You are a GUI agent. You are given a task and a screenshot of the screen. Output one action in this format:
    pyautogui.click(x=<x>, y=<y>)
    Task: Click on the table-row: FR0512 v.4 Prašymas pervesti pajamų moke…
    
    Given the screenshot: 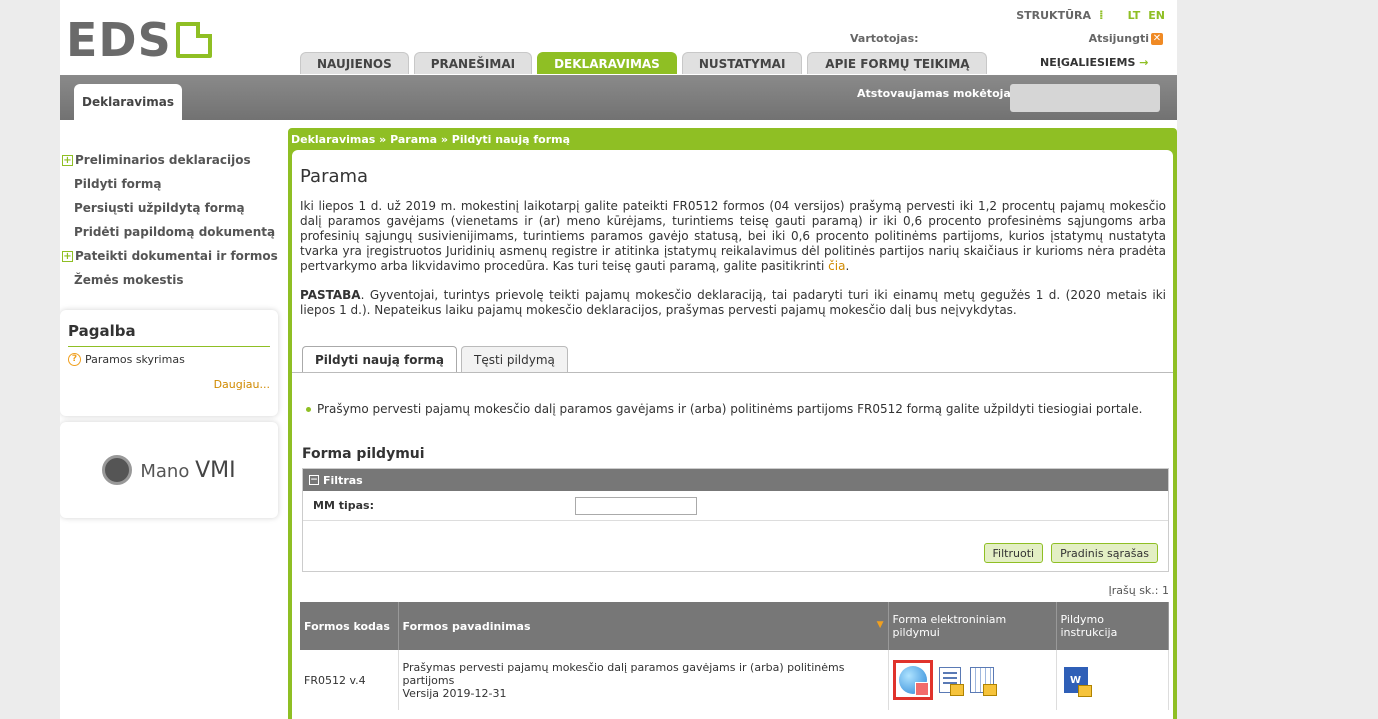 What is the action you would take?
    pyautogui.click(x=734, y=680)
    